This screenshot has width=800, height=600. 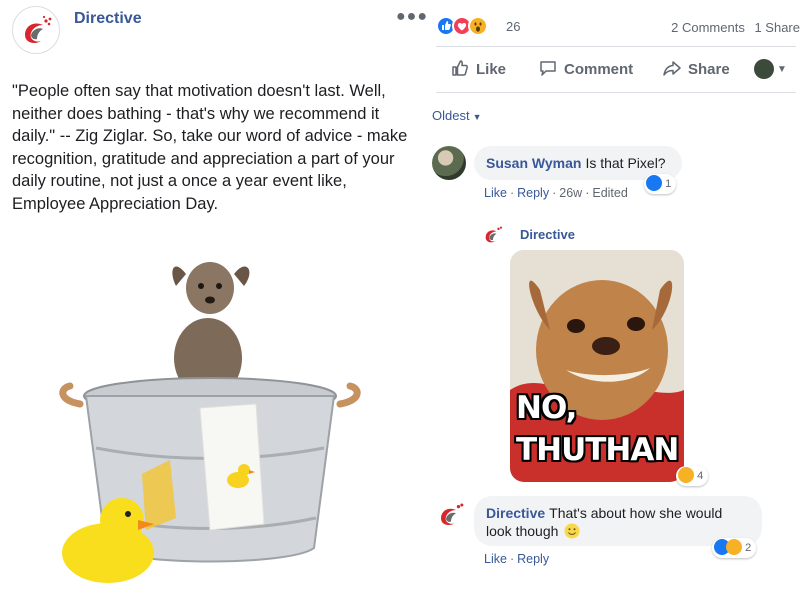 I want to click on sort-label: Oldest, so click(x=451, y=115).